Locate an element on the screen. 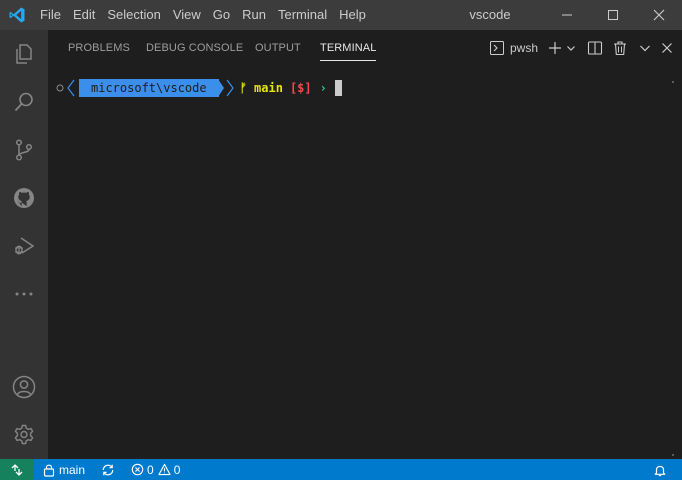 The height and width of the screenshot is (480, 682). split-icon is located at coordinates (595, 47).